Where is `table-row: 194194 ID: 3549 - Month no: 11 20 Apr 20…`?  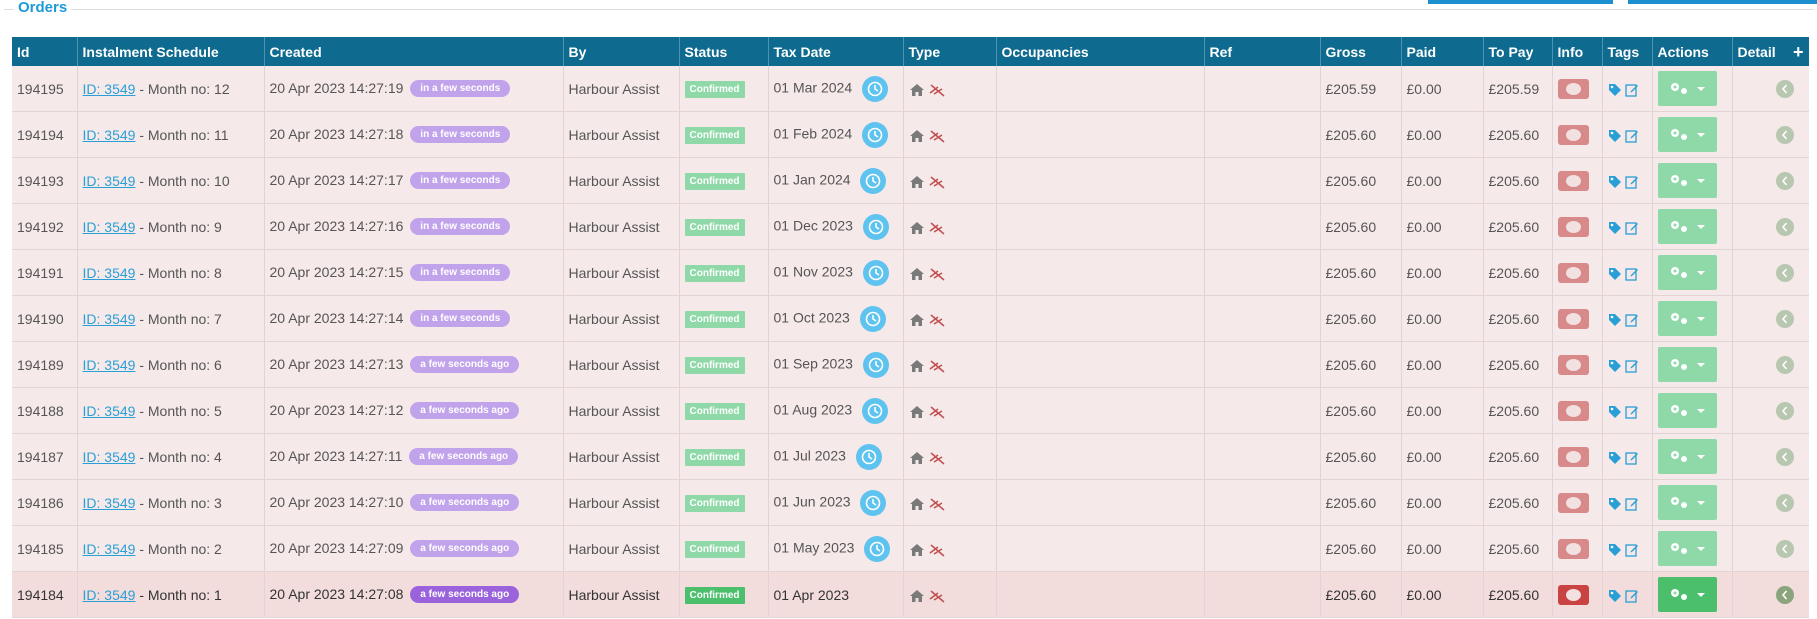 table-row: 194194 ID: 3549 - Month no: 11 20 Apr 20… is located at coordinates (910, 134).